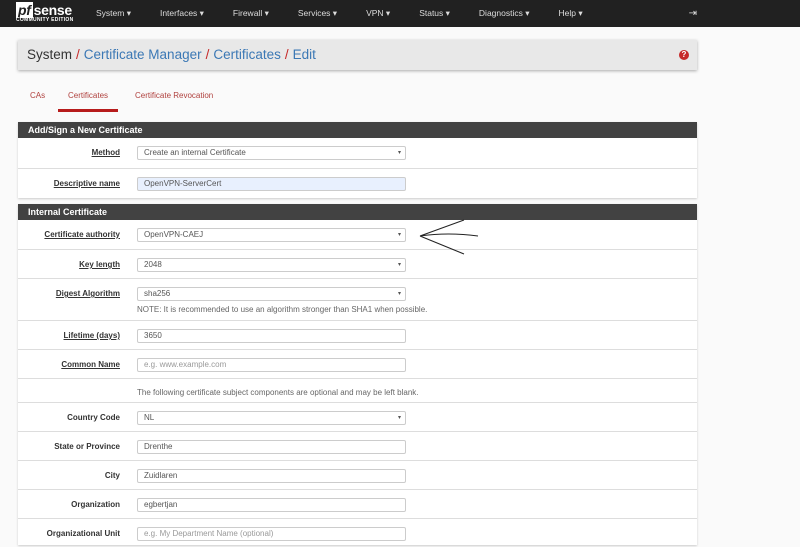 The image size is (800, 547). What do you see at coordinates (105, 152) in the screenshot?
I see `method-label: Method` at bounding box center [105, 152].